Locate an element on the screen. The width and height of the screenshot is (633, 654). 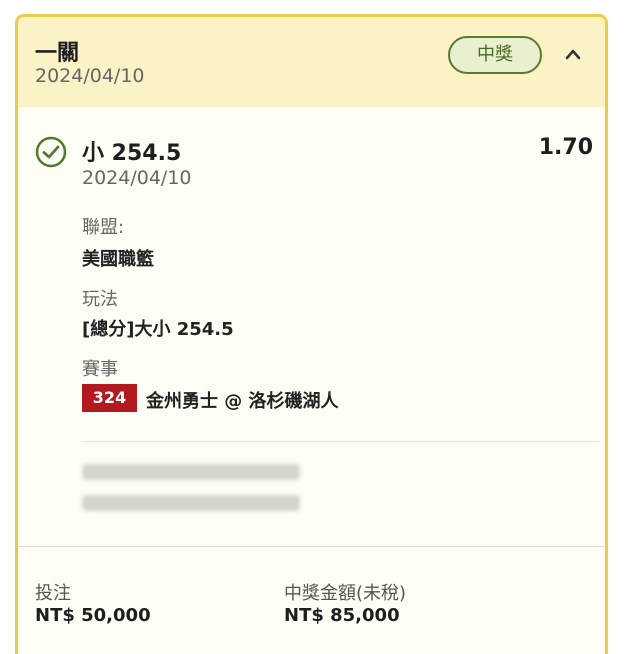
collapse-button is located at coordinates (573, 54).